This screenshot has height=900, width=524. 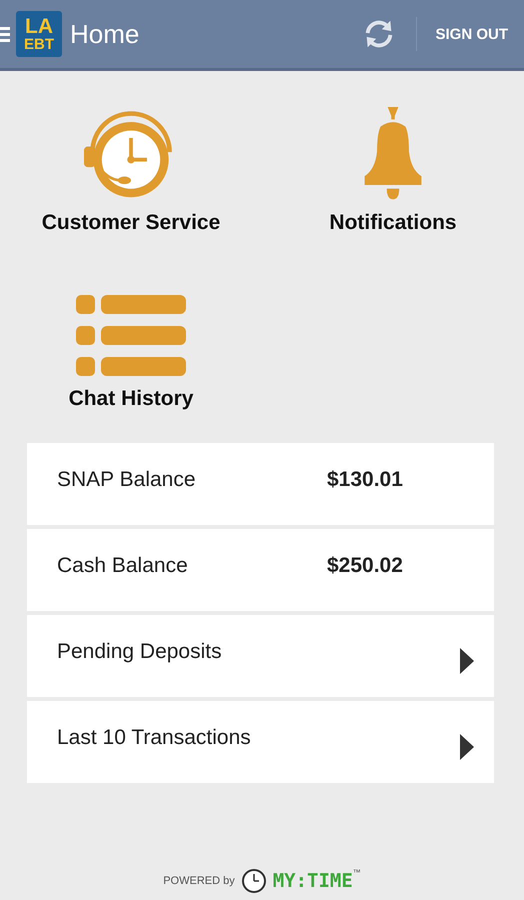 What do you see at coordinates (39, 44) in the screenshot?
I see `logo-text: EBT` at bounding box center [39, 44].